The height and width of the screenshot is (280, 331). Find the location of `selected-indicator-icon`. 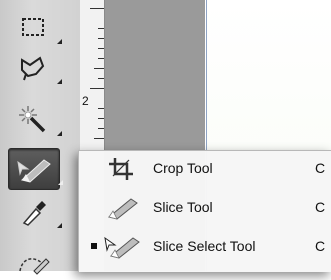

selected-indicator-icon is located at coordinates (94, 246).